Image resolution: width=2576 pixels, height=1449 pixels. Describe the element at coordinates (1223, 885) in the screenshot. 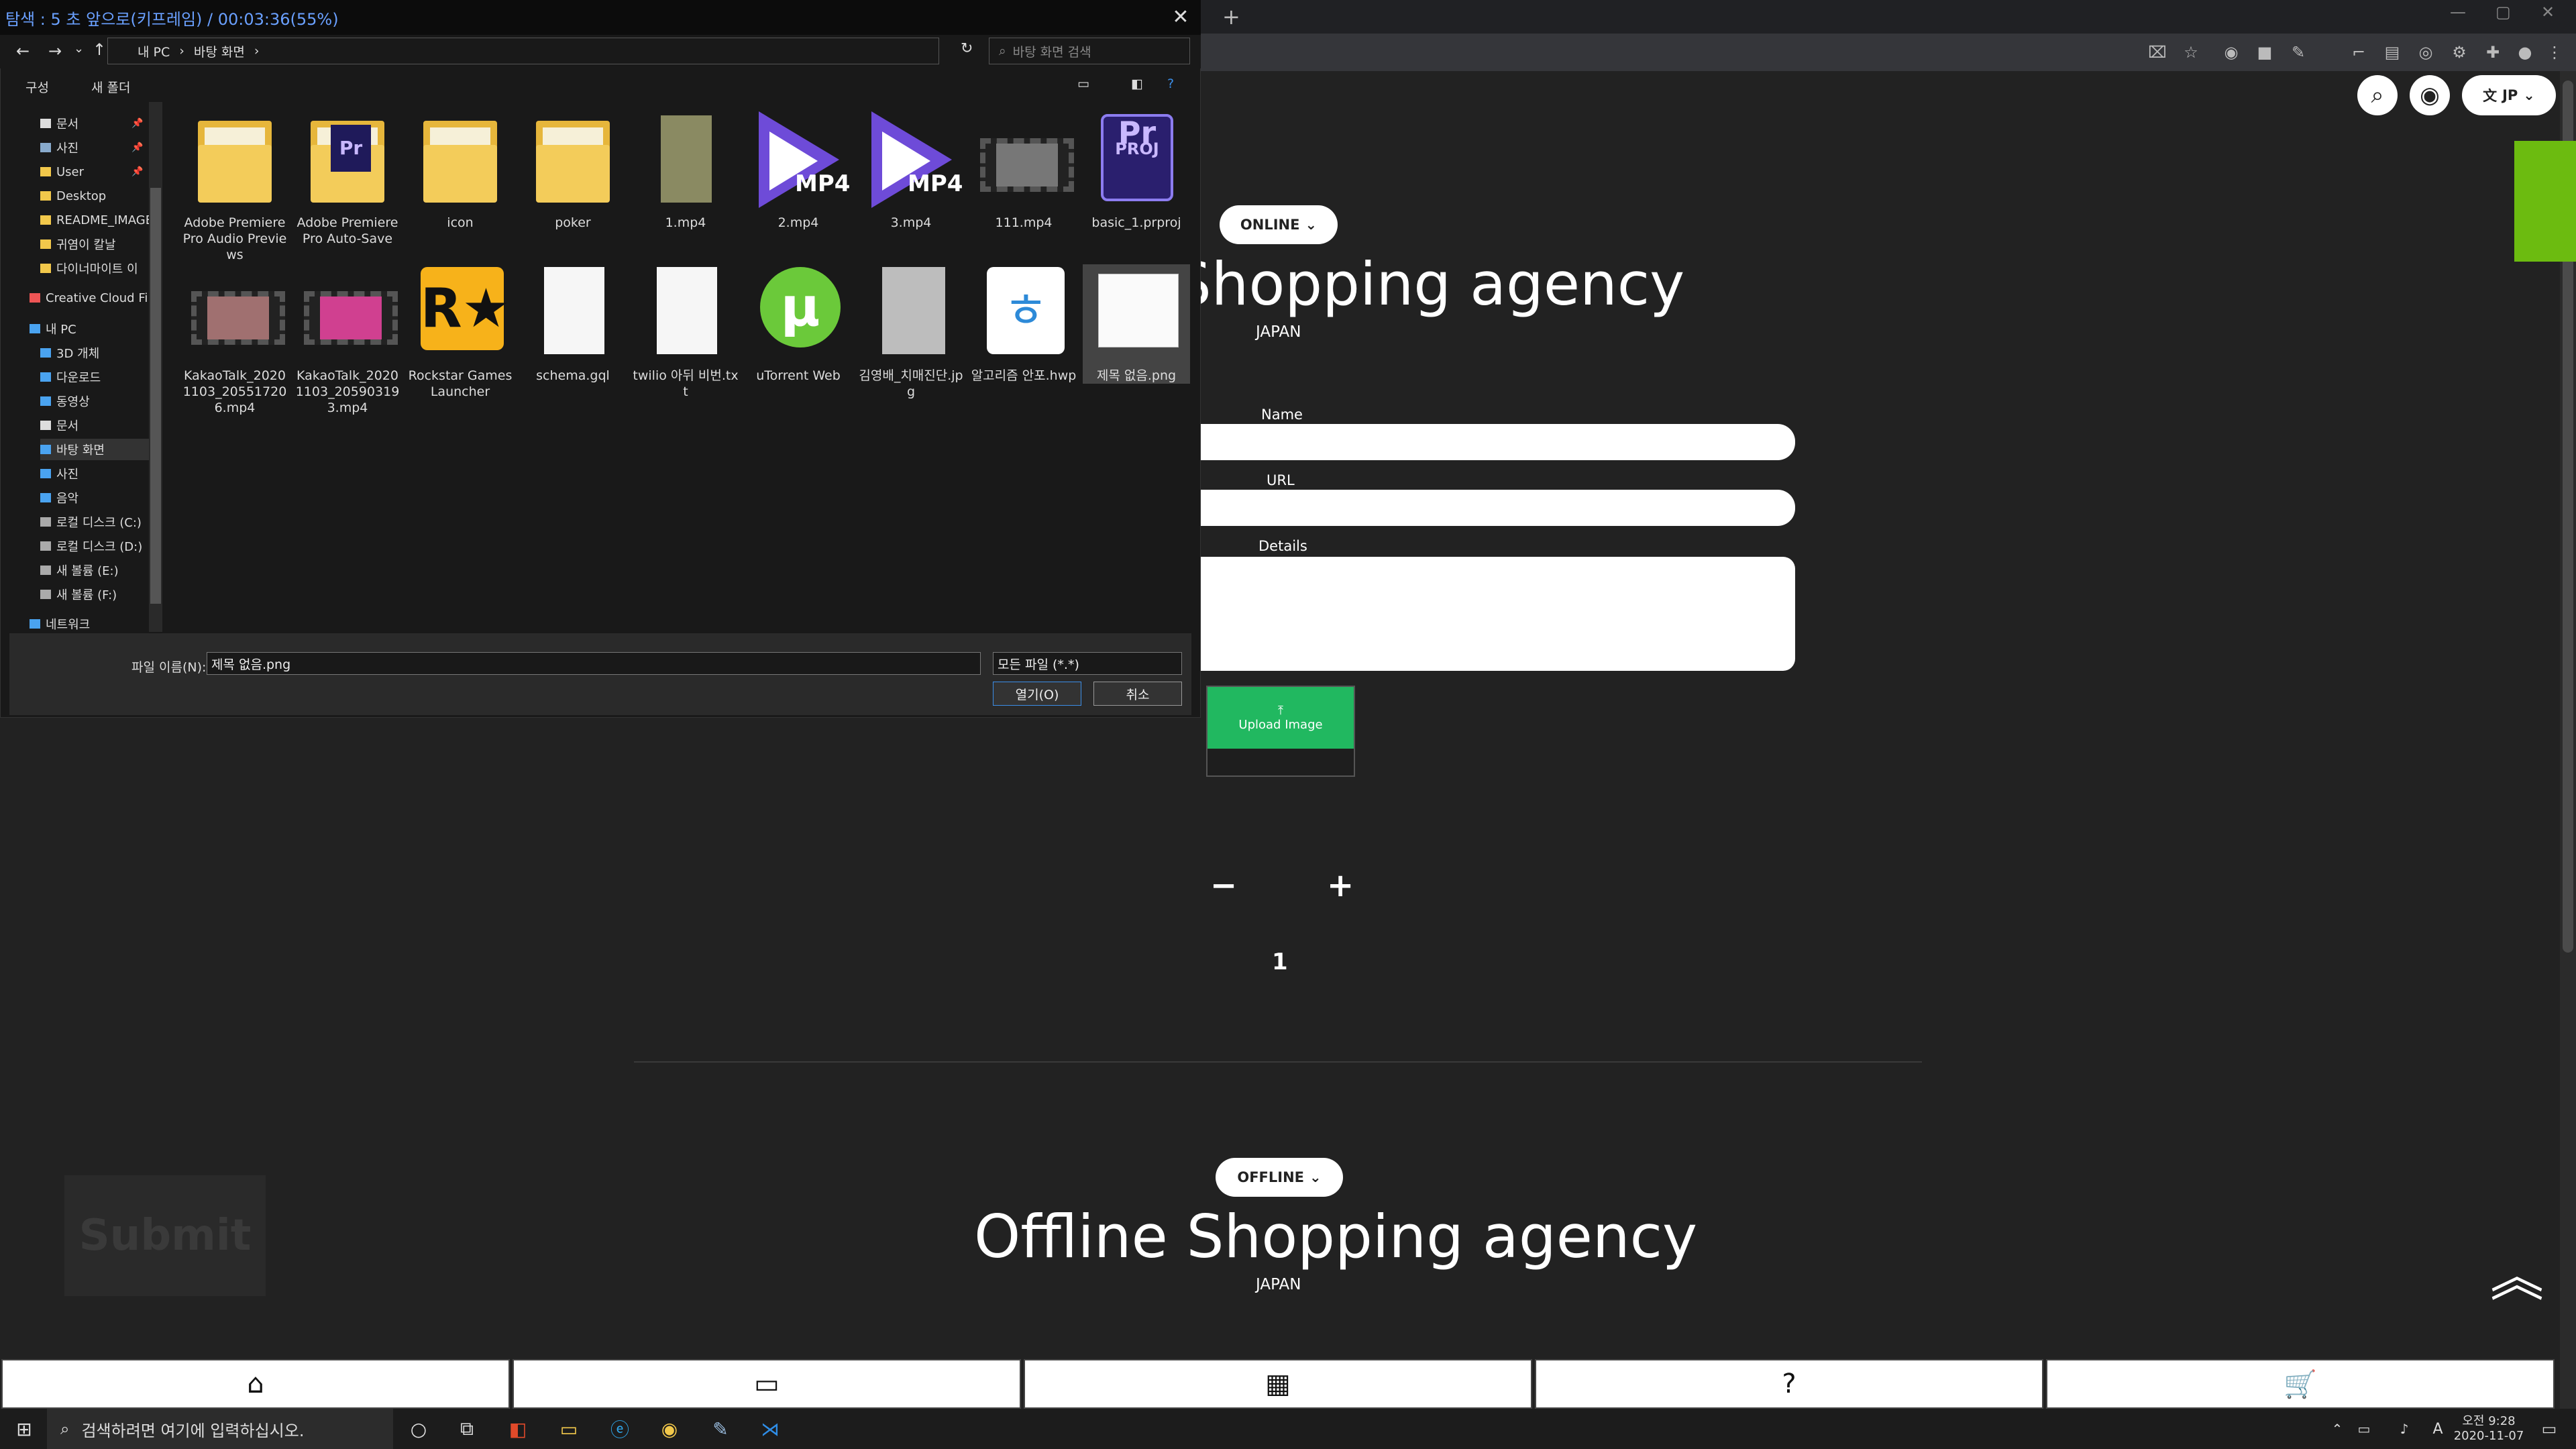

I see `decrease-button: −` at that location.